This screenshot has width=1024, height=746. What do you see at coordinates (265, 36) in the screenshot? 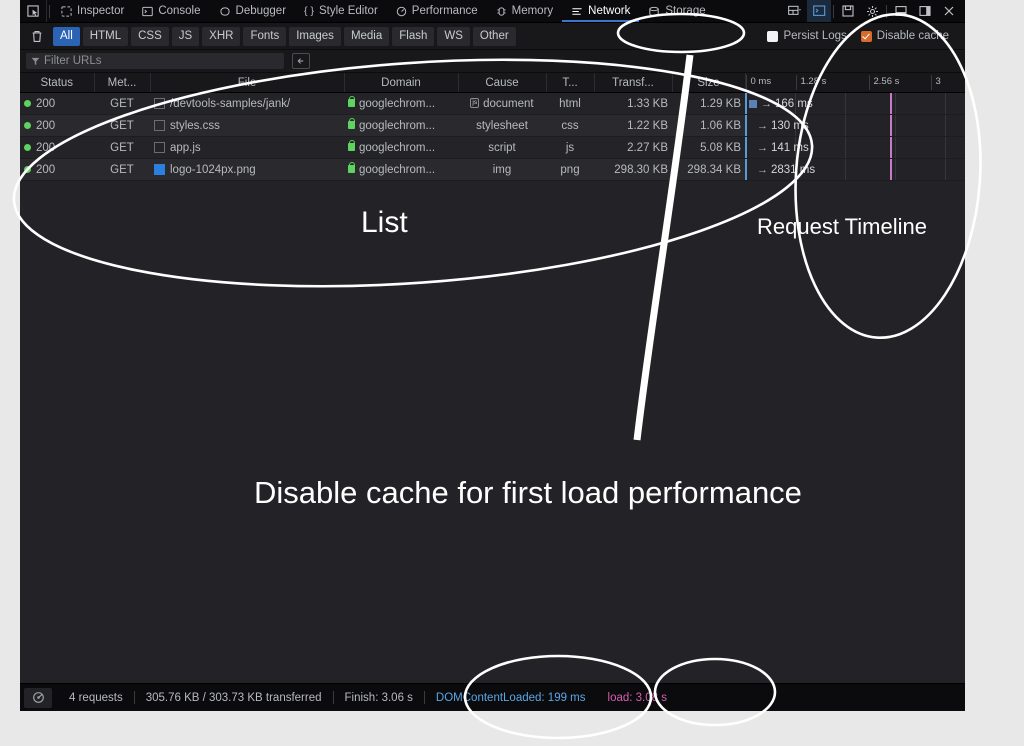
I see `filter-chip-fonts: Fonts` at bounding box center [265, 36].